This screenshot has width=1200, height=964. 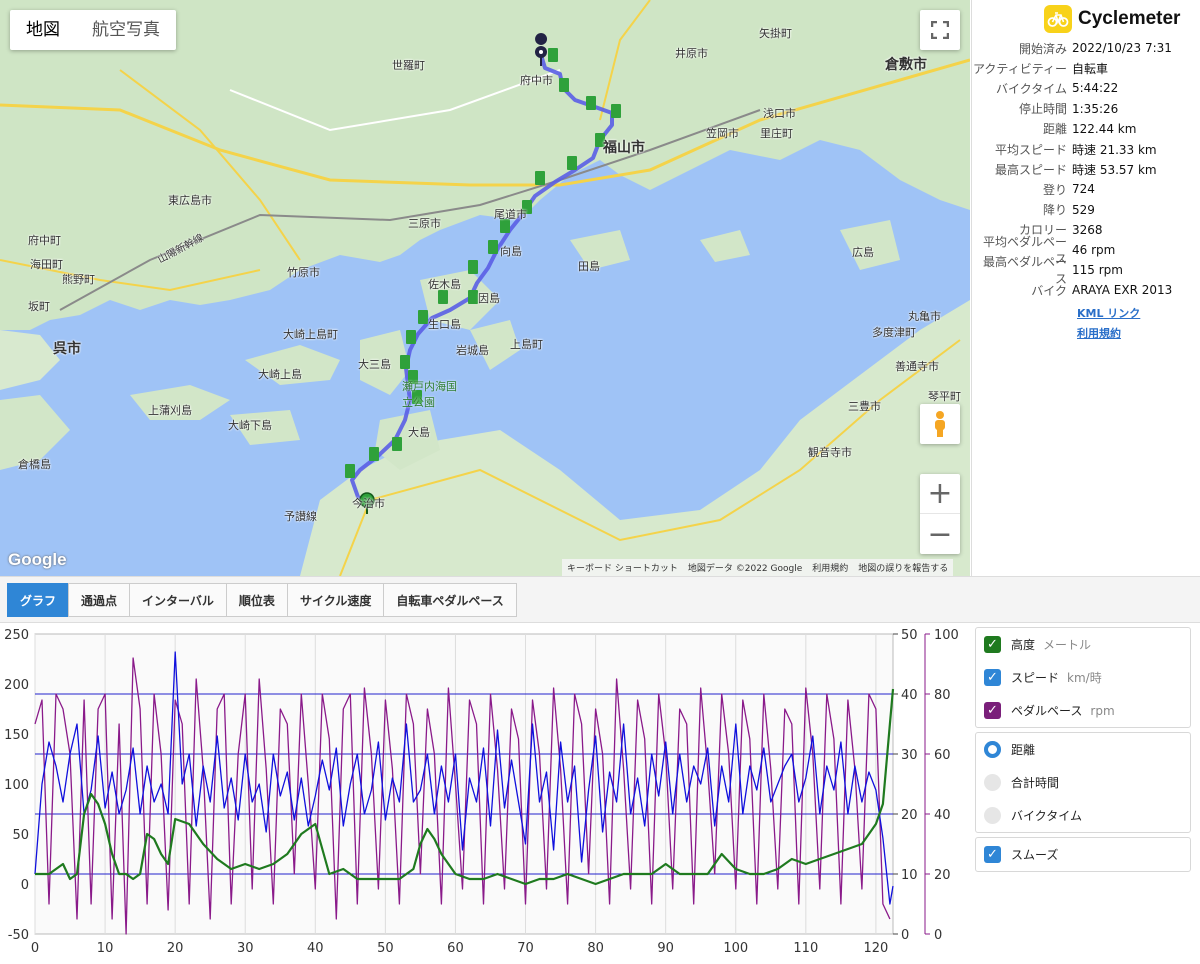 I want to click on y-right1-tick-label: 40, so click(x=909, y=695).